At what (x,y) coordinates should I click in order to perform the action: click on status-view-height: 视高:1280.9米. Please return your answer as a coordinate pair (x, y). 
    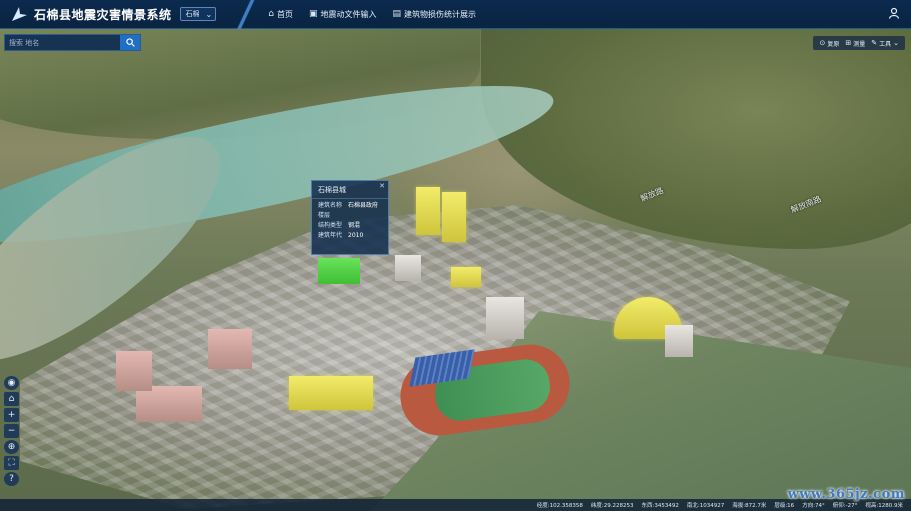
    Looking at the image, I should click on (884, 506).